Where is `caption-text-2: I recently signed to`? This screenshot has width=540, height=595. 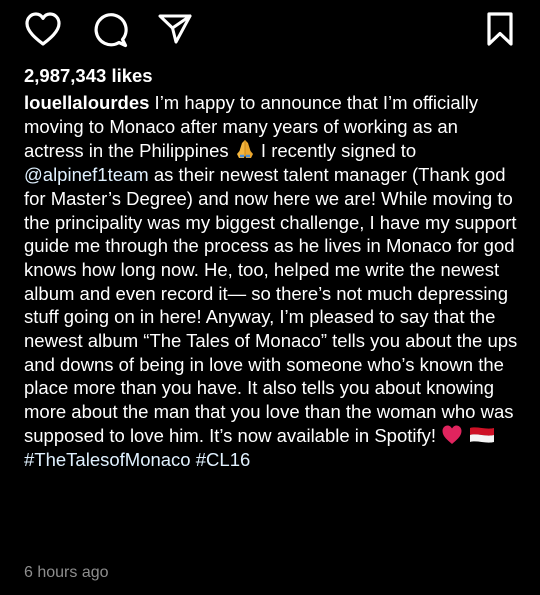 caption-text-2: I recently signed to is located at coordinates (336, 151).